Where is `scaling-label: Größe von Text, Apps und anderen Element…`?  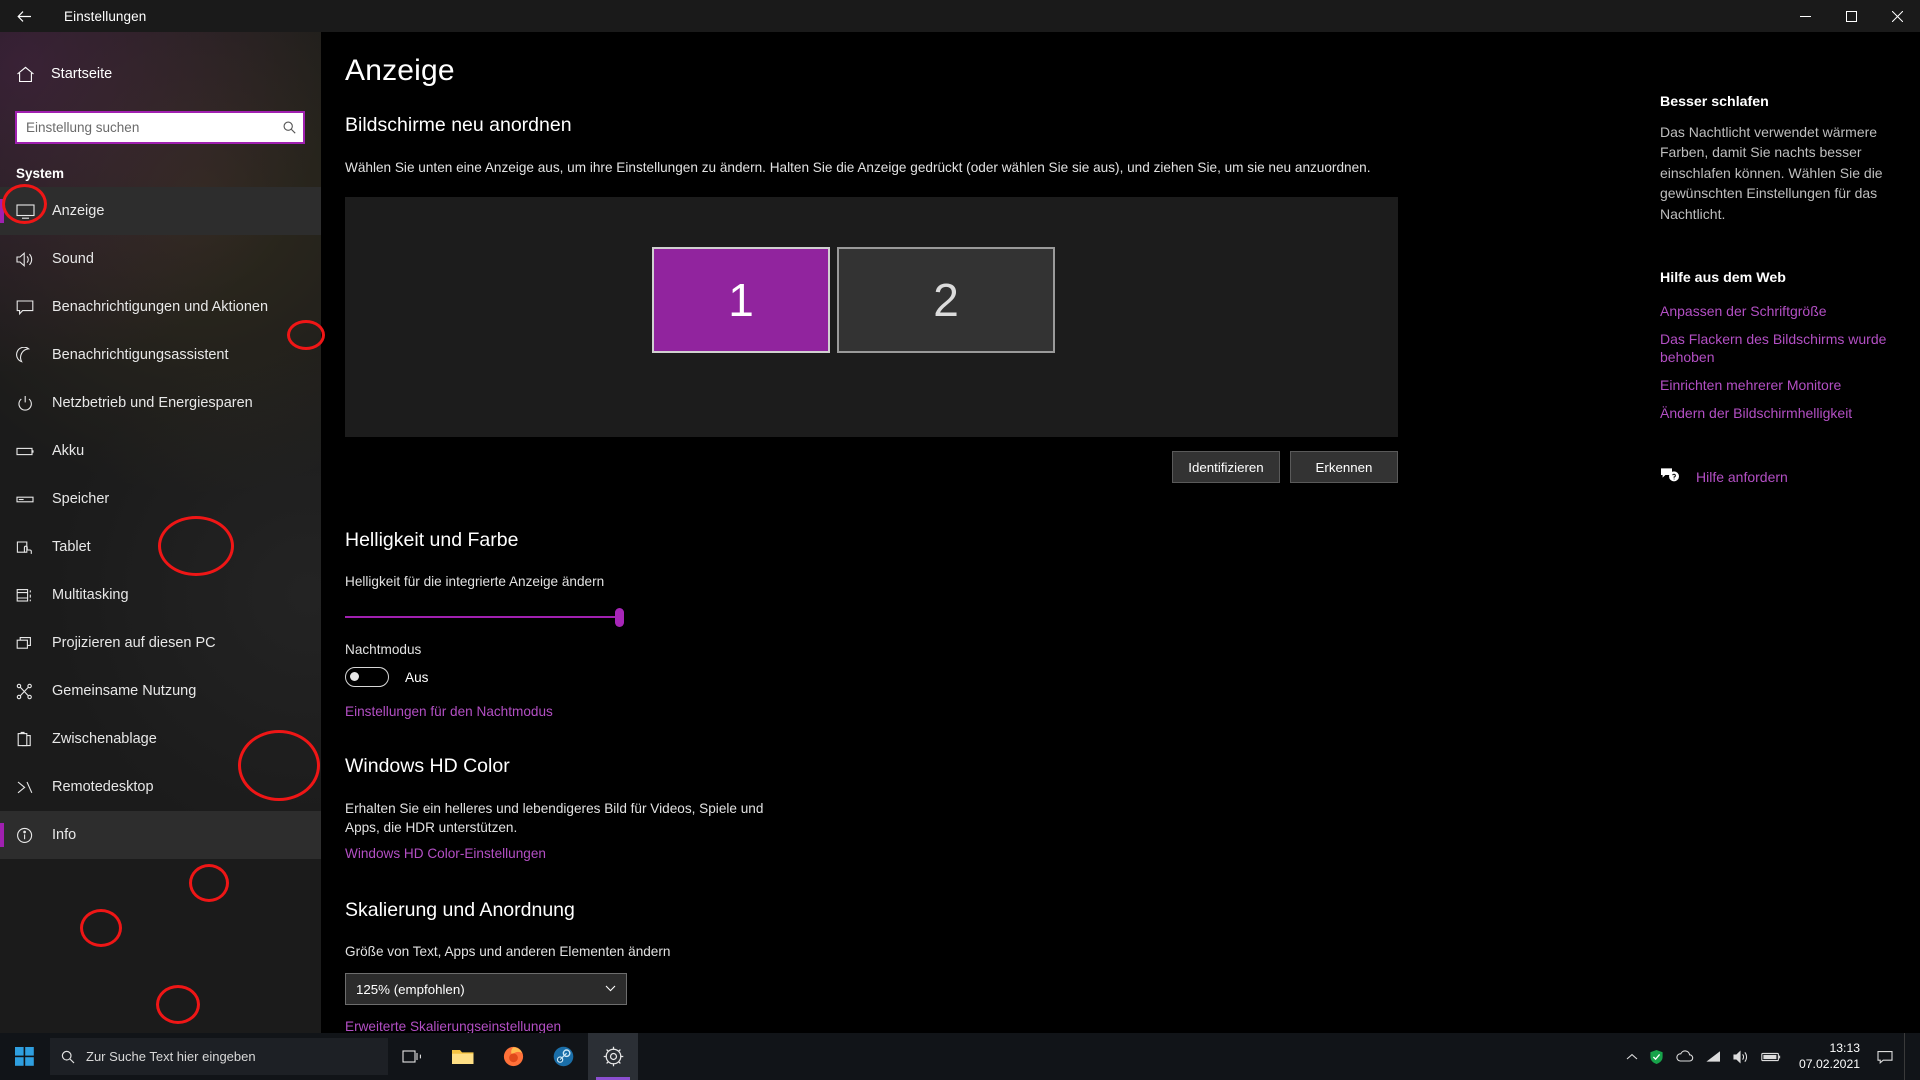
scaling-label: Größe von Text, Apps und anderen Element… is located at coordinates (508, 952).